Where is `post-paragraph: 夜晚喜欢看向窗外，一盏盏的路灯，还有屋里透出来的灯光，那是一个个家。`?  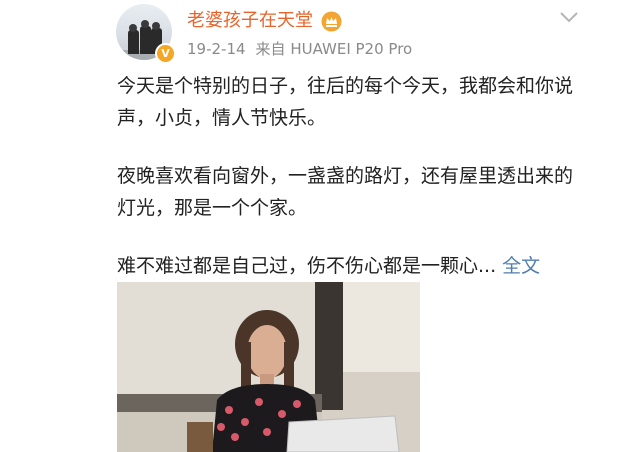 post-paragraph: 夜晚喜欢看向窗外，一盏盏的路灯，还有屋里透出来的灯光，那是一个个家。 is located at coordinates (345, 192).